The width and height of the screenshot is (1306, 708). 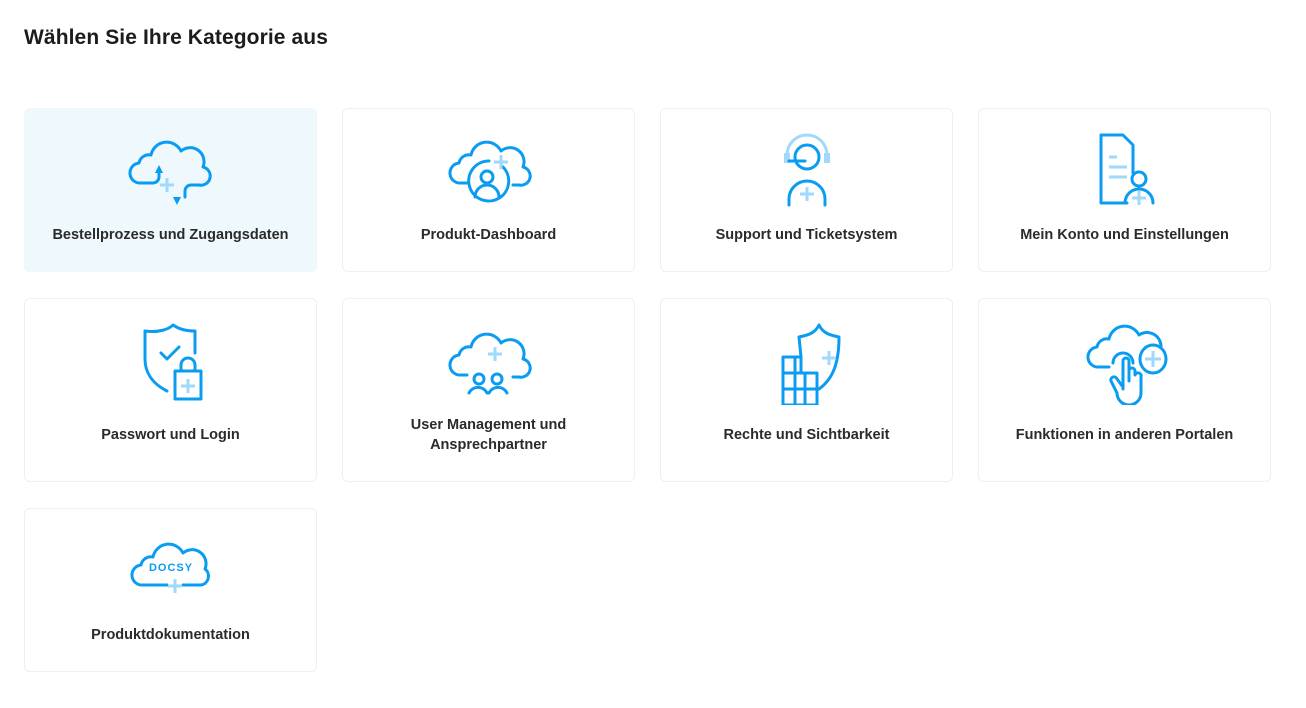 I want to click on category-label: Rechte und Sichtbarkeit, so click(x=806, y=435).